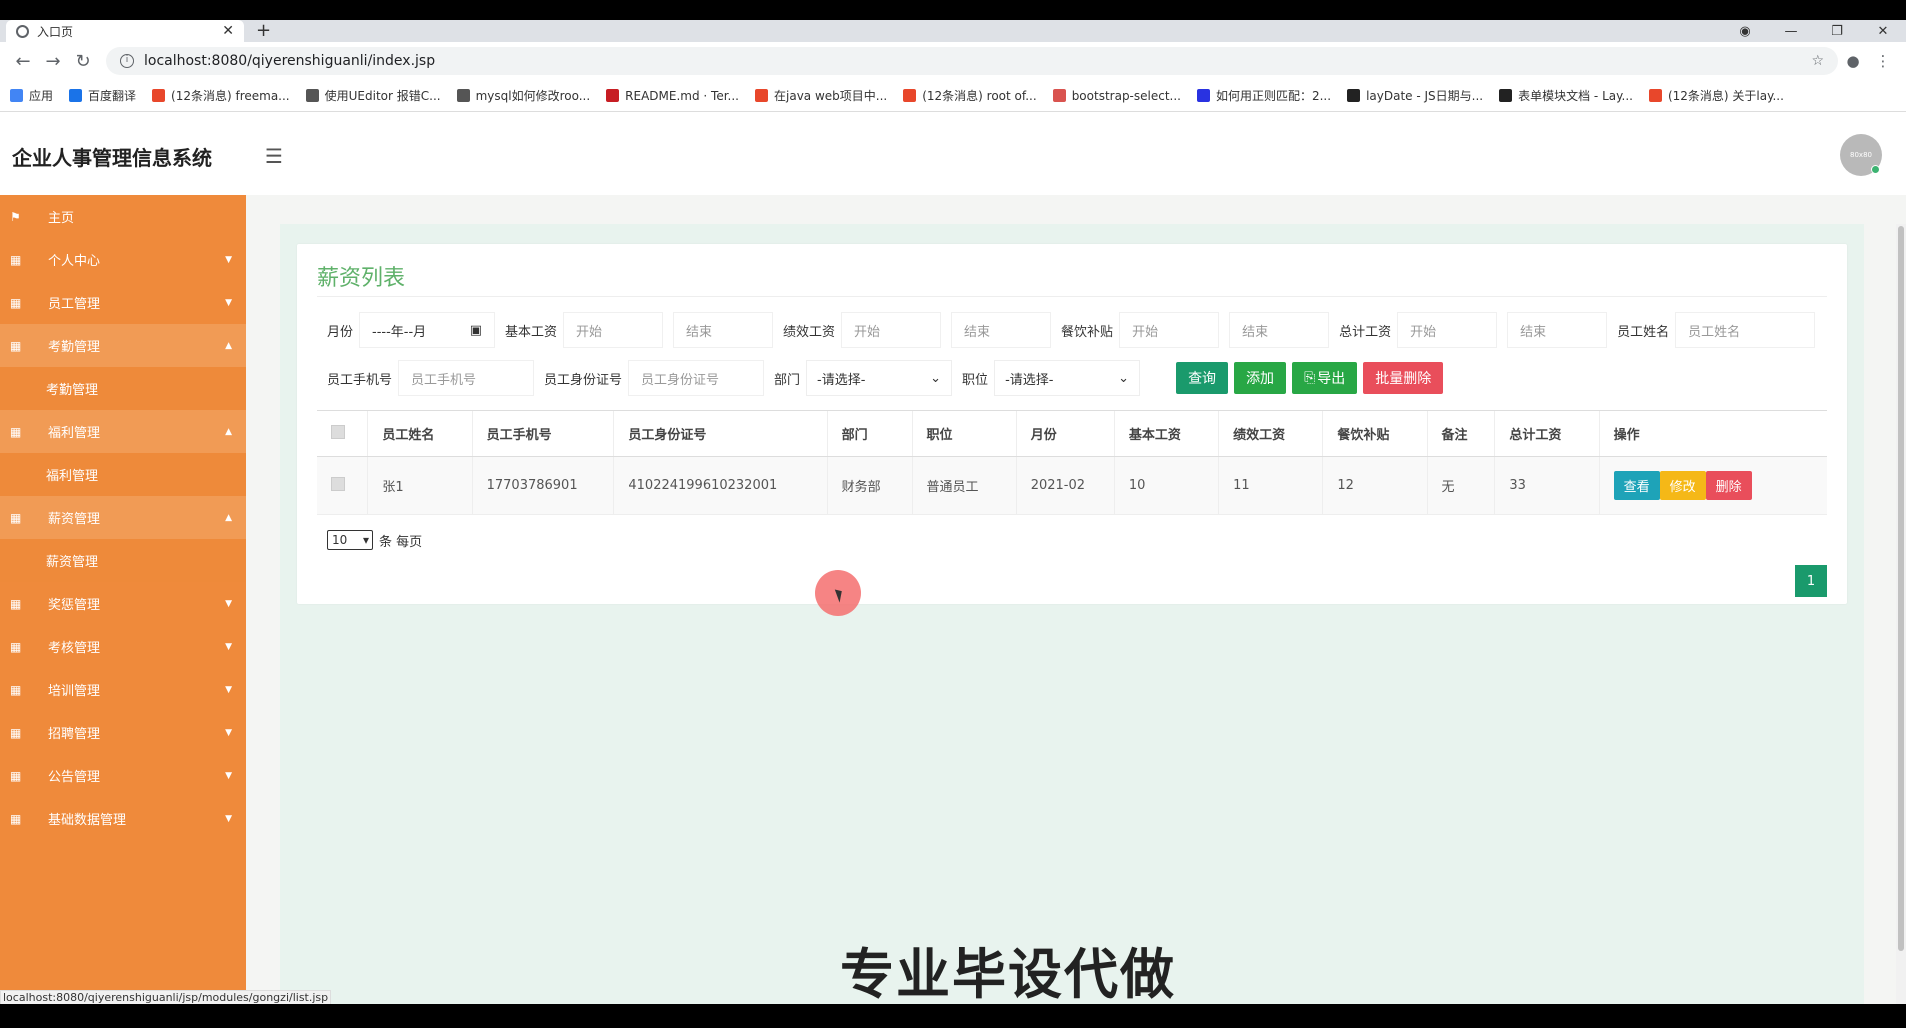  What do you see at coordinates (1728, 485) in the screenshot?
I see `delete-button: 删除` at bounding box center [1728, 485].